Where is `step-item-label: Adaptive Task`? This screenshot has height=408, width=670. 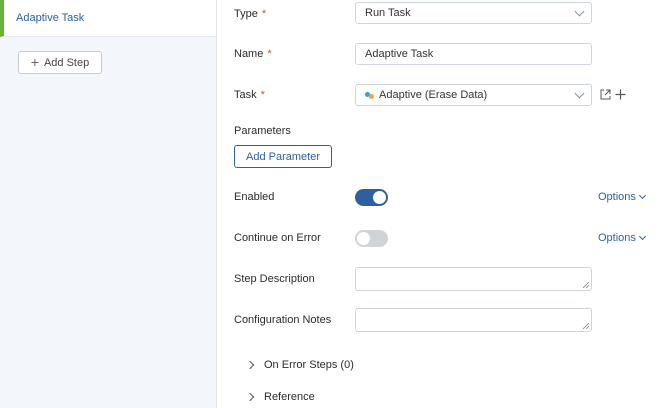
step-item-label: Adaptive Task is located at coordinates (50, 18).